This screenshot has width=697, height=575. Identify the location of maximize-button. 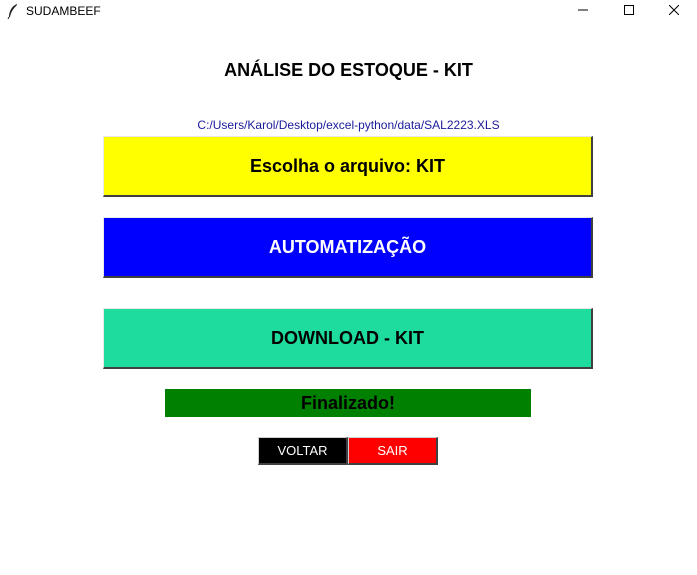
(629, 11).